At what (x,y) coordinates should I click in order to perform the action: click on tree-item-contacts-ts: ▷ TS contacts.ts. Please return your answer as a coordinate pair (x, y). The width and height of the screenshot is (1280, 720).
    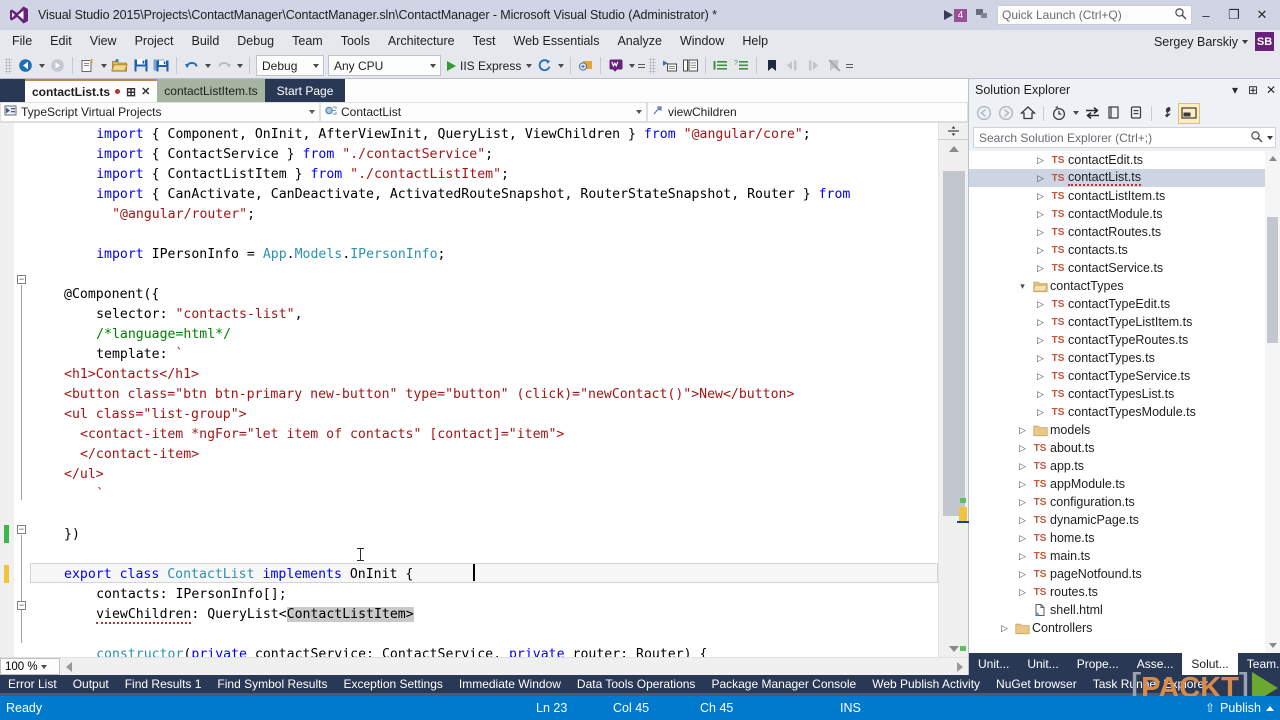
    Looking at the image, I should click on (1124, 250).